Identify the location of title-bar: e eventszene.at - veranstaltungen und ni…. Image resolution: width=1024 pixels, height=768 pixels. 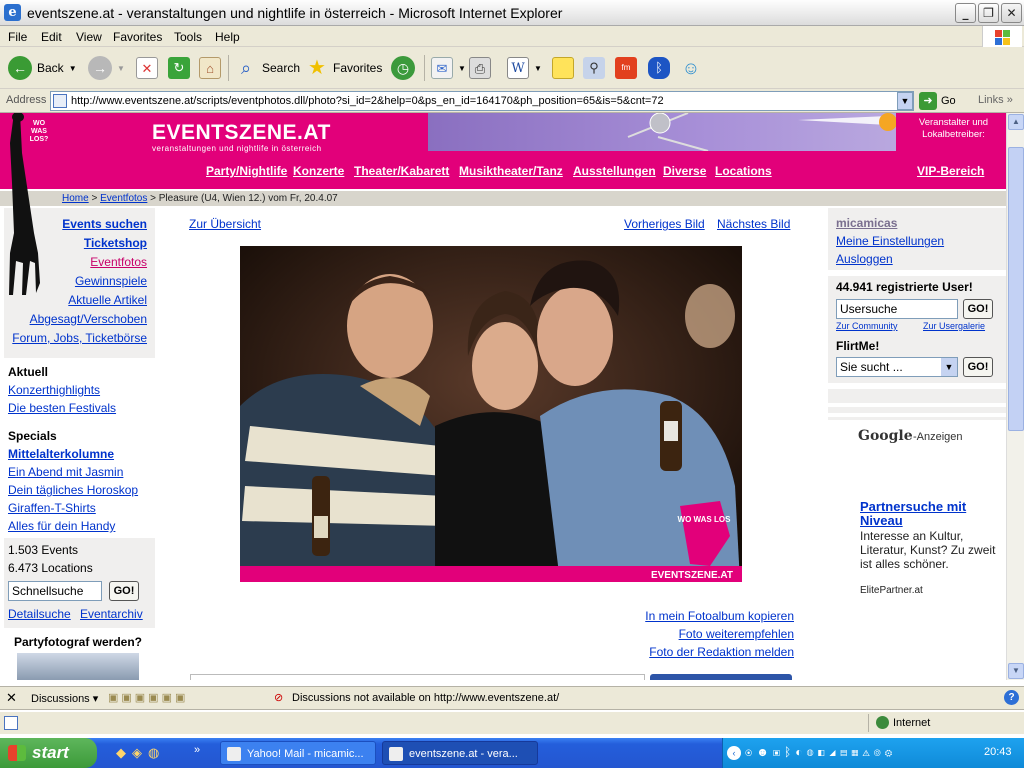
(512, 13).